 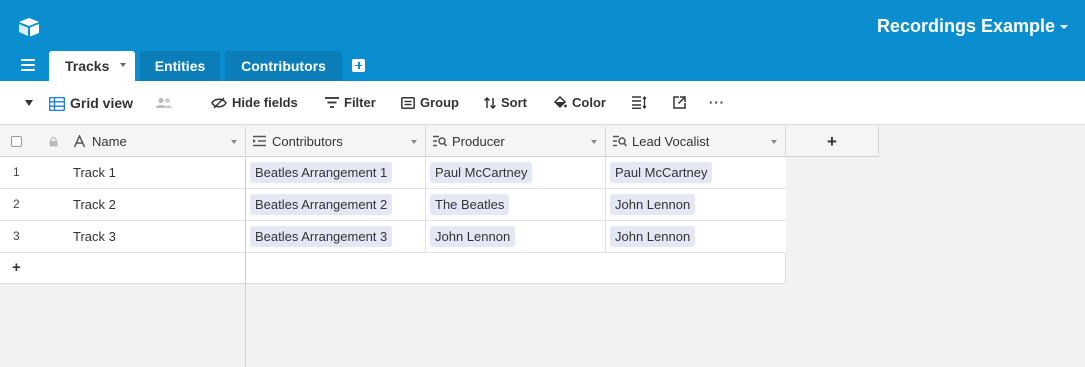 I want to click on view-name: Grid view, so click(x=102, y=103).